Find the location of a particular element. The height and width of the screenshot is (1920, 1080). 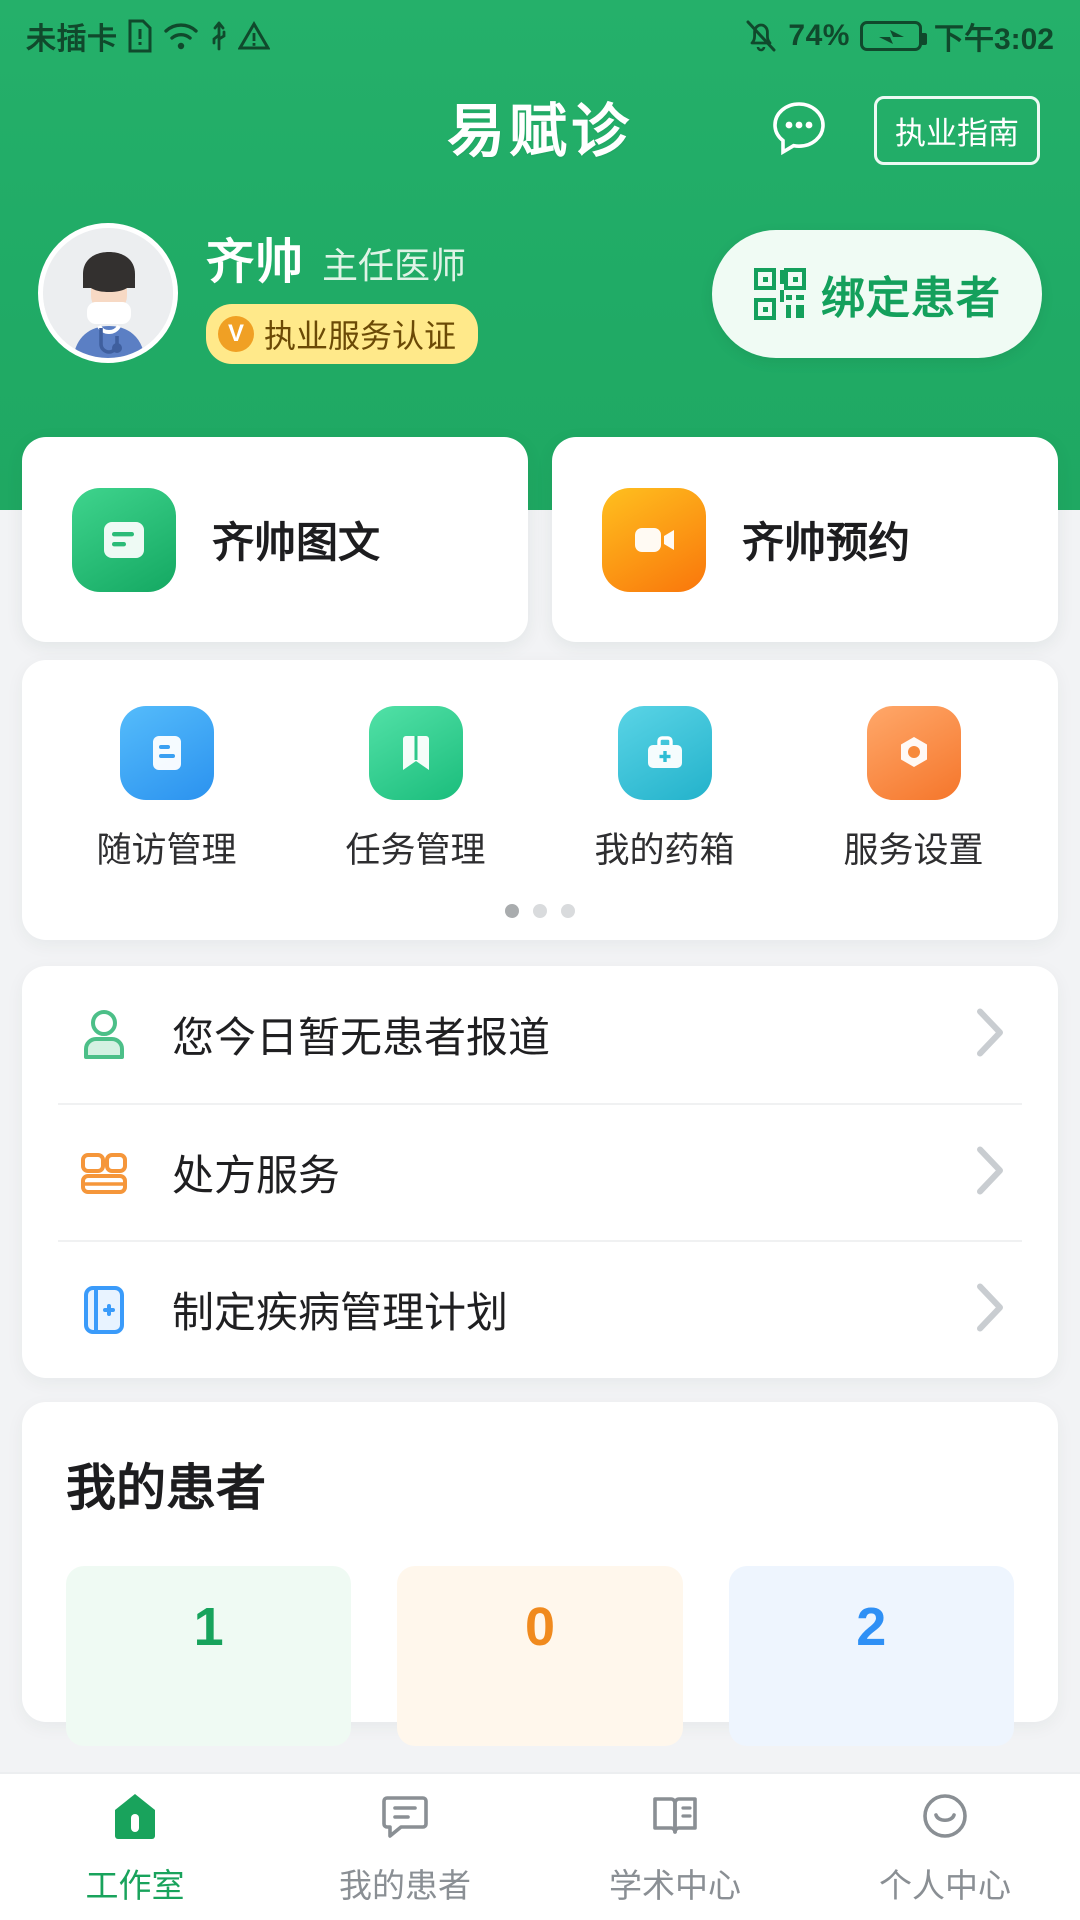

quick-action-task: 任务管理 is located at coordinates (415, 789).